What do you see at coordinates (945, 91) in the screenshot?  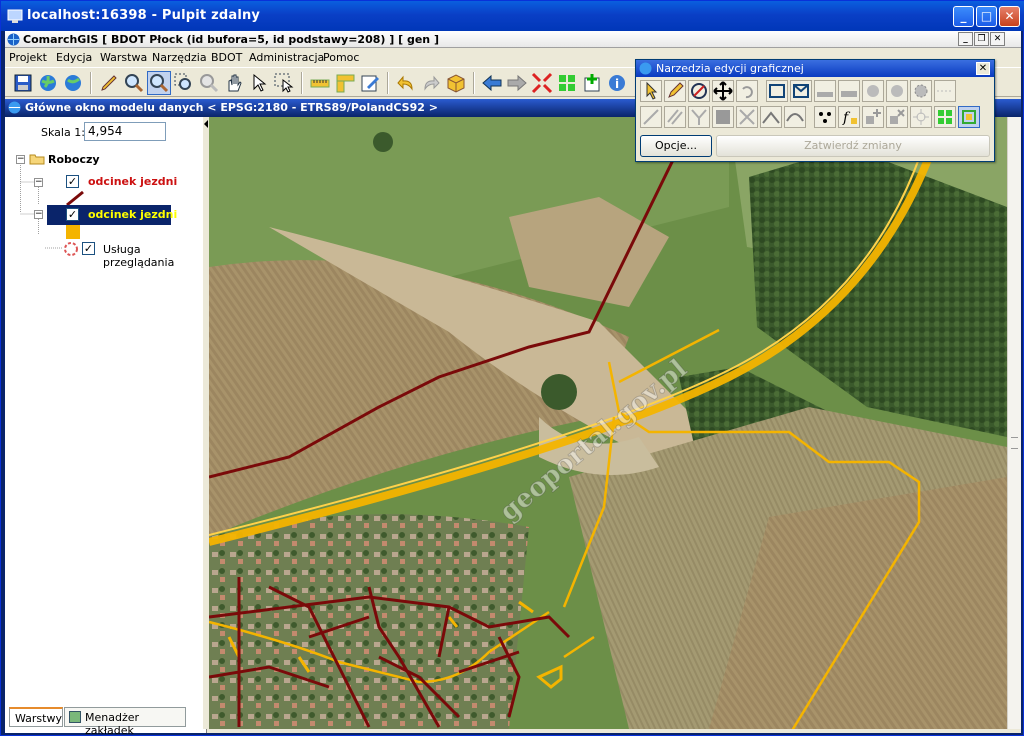 I see `vertices-icon` at bounding box center [945, 91].